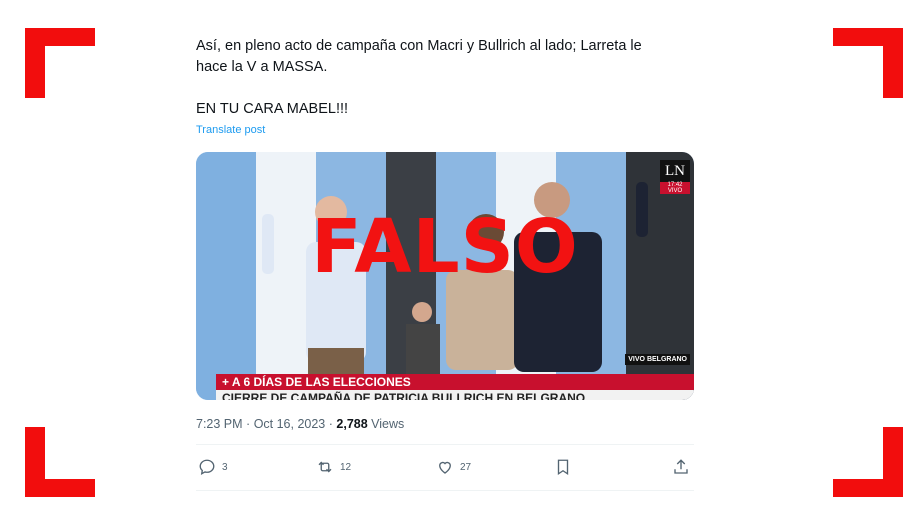  Describe the element at coordinates (675, 171) in the screenshot. I see `channel-logo-text: LN` at that location.